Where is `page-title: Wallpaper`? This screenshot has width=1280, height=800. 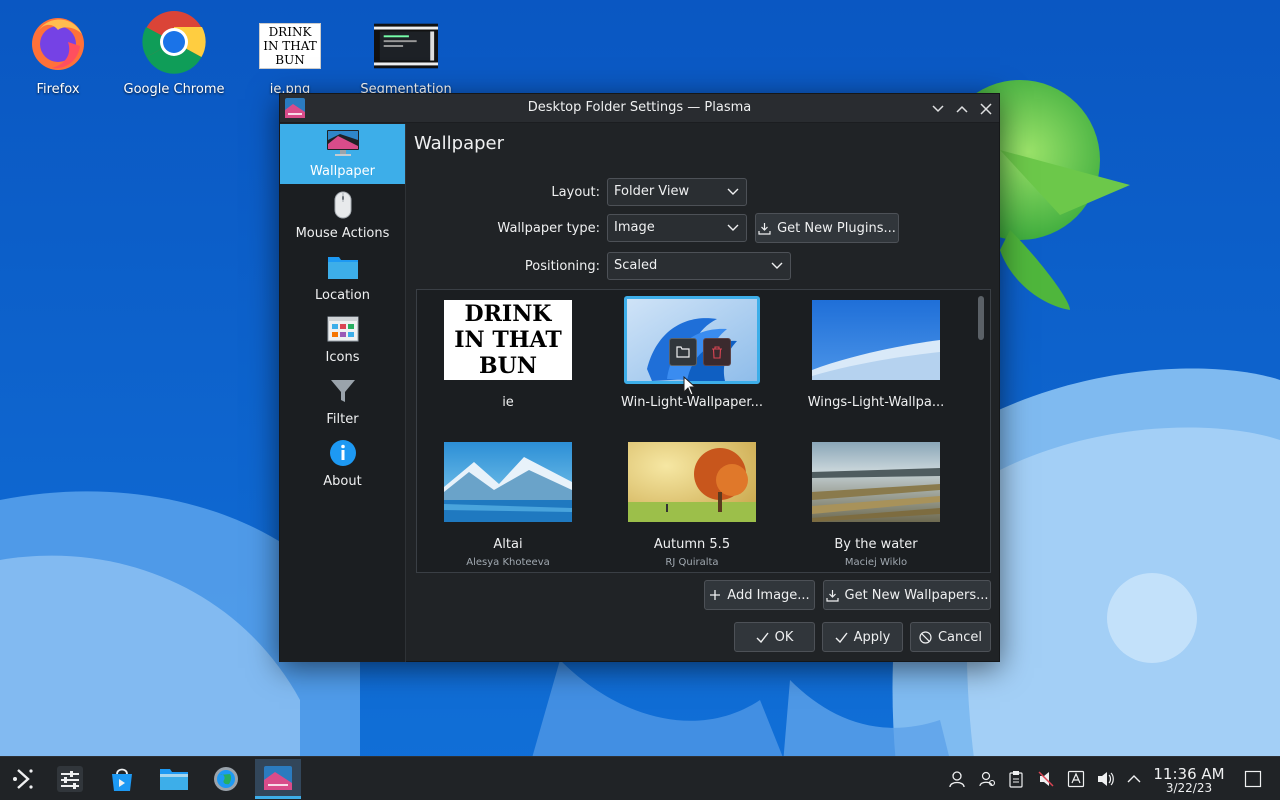 page-title: Wallpaper is located at coordinates (459, 143).